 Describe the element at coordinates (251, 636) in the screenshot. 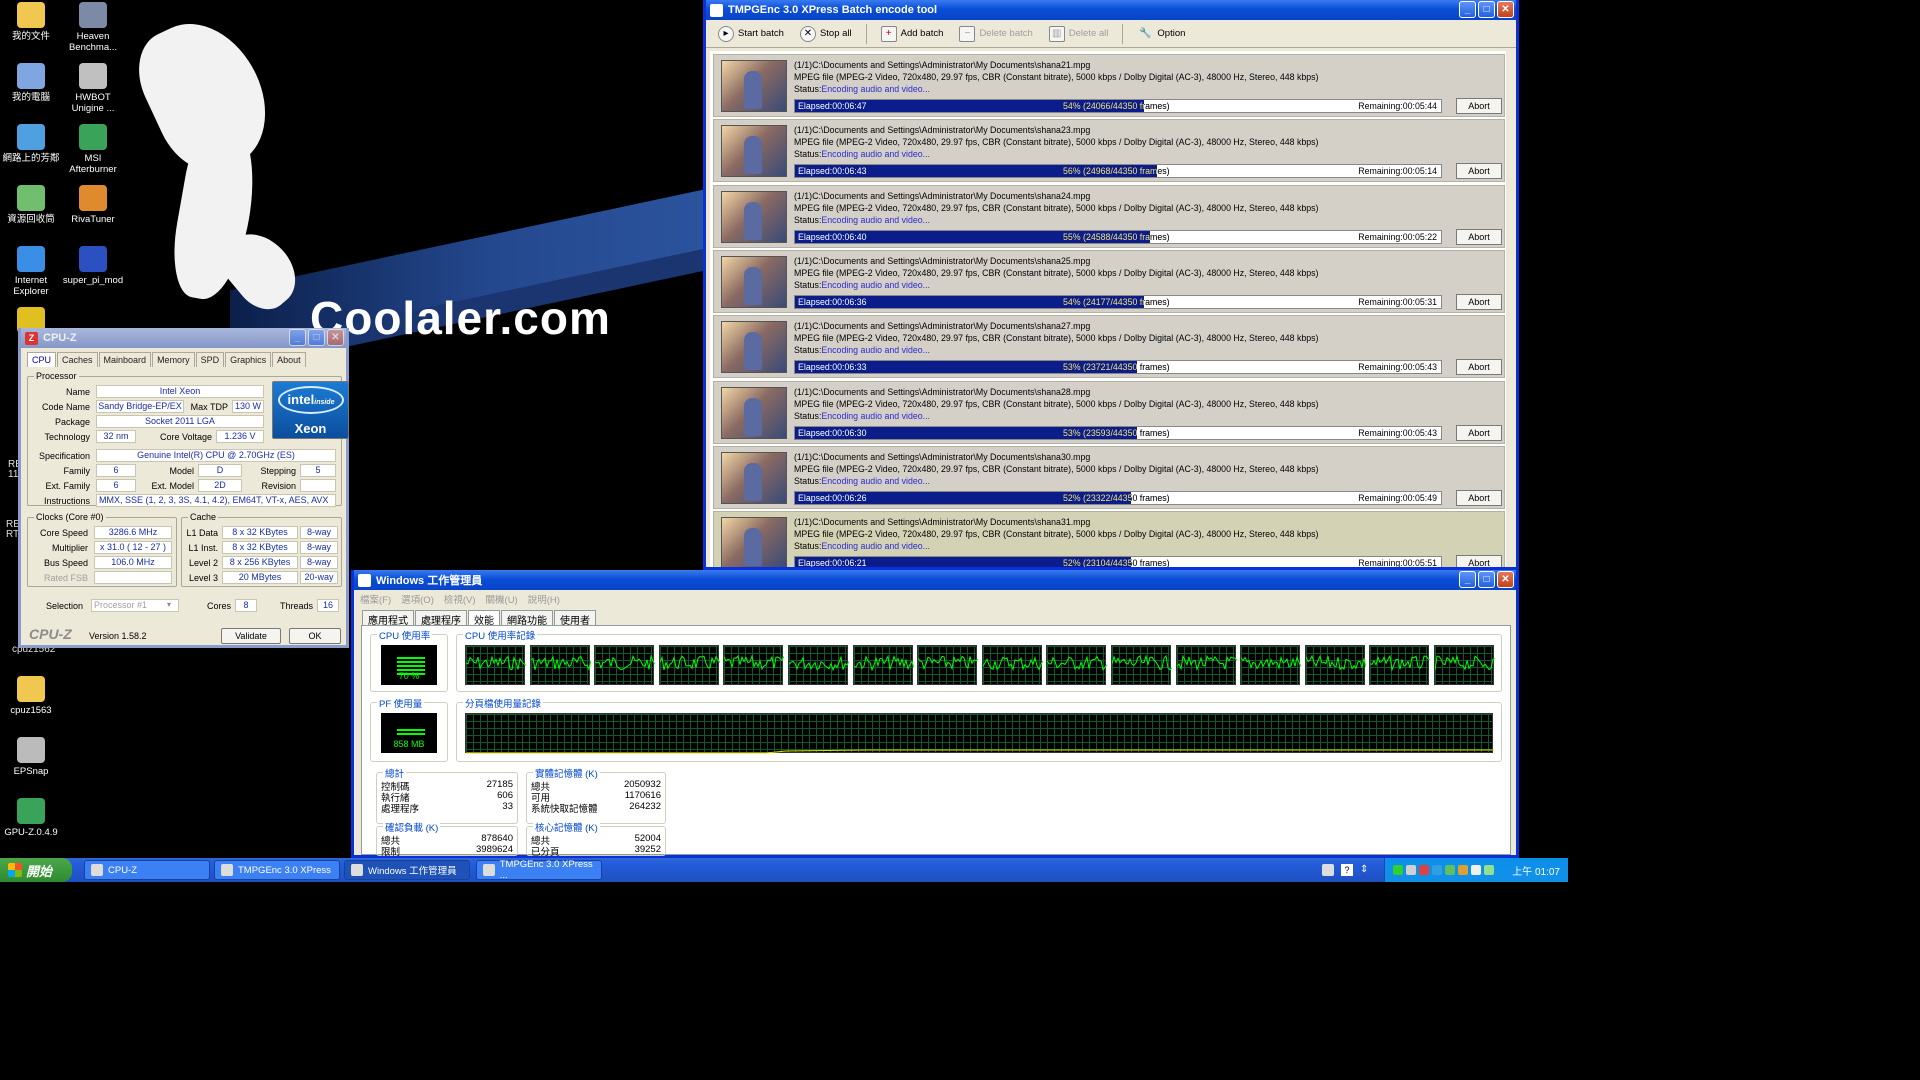

I see `validate-button: Validate` at that location.